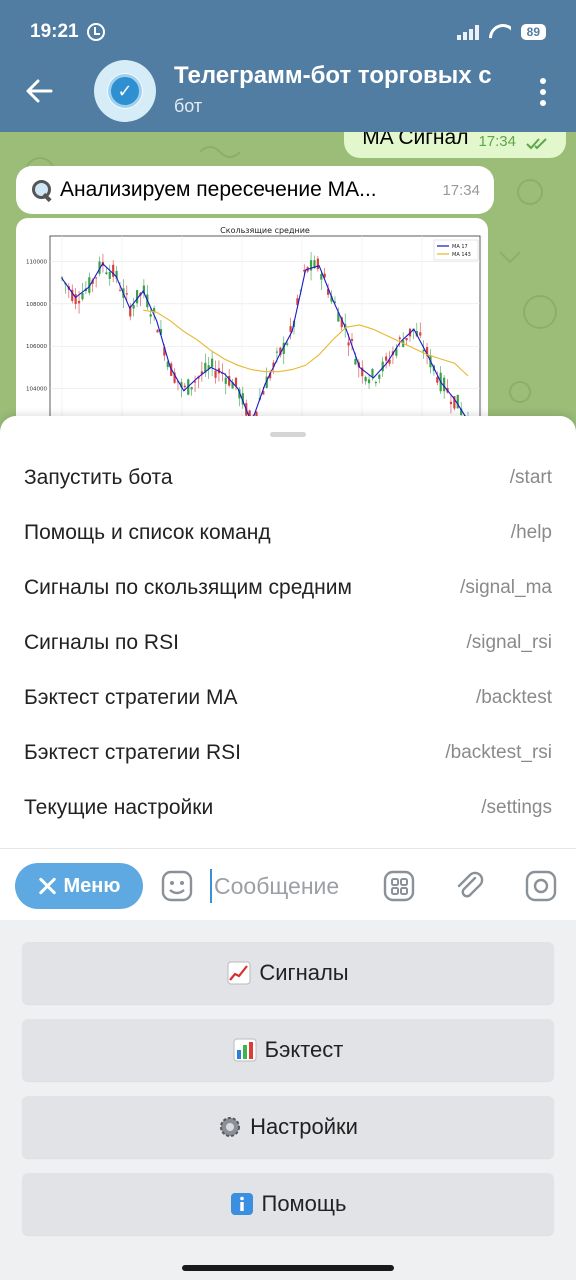  I want to click on command-name: /help, so click(531, 532).